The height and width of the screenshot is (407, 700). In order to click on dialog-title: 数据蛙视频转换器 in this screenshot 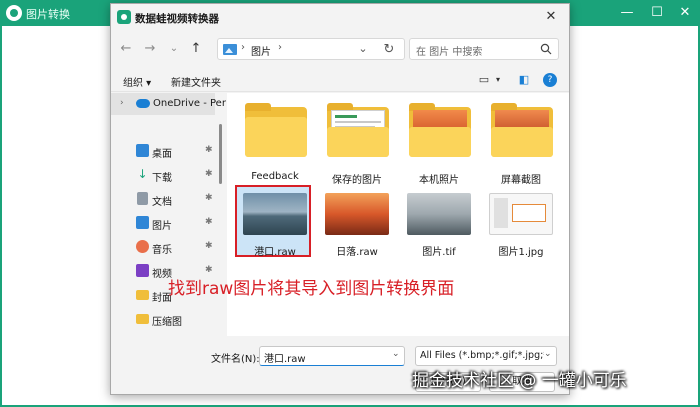, I will do `click(177, 19)`.